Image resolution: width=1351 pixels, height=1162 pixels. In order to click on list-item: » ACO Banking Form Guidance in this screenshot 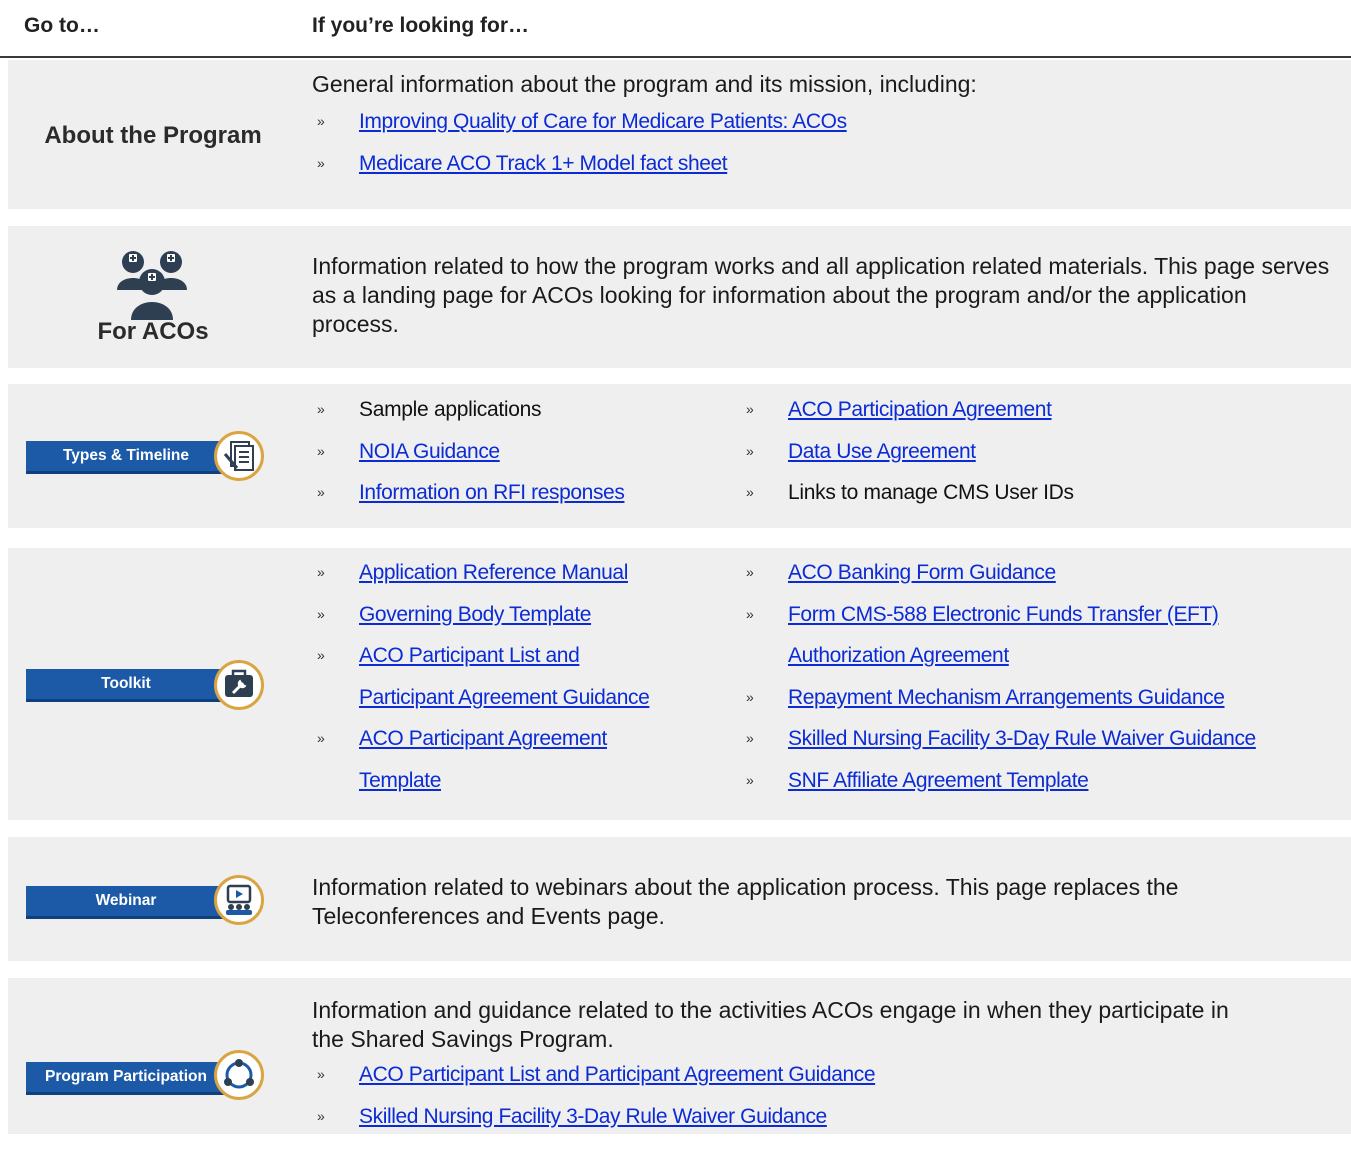, I will do `click(901, 572)`.